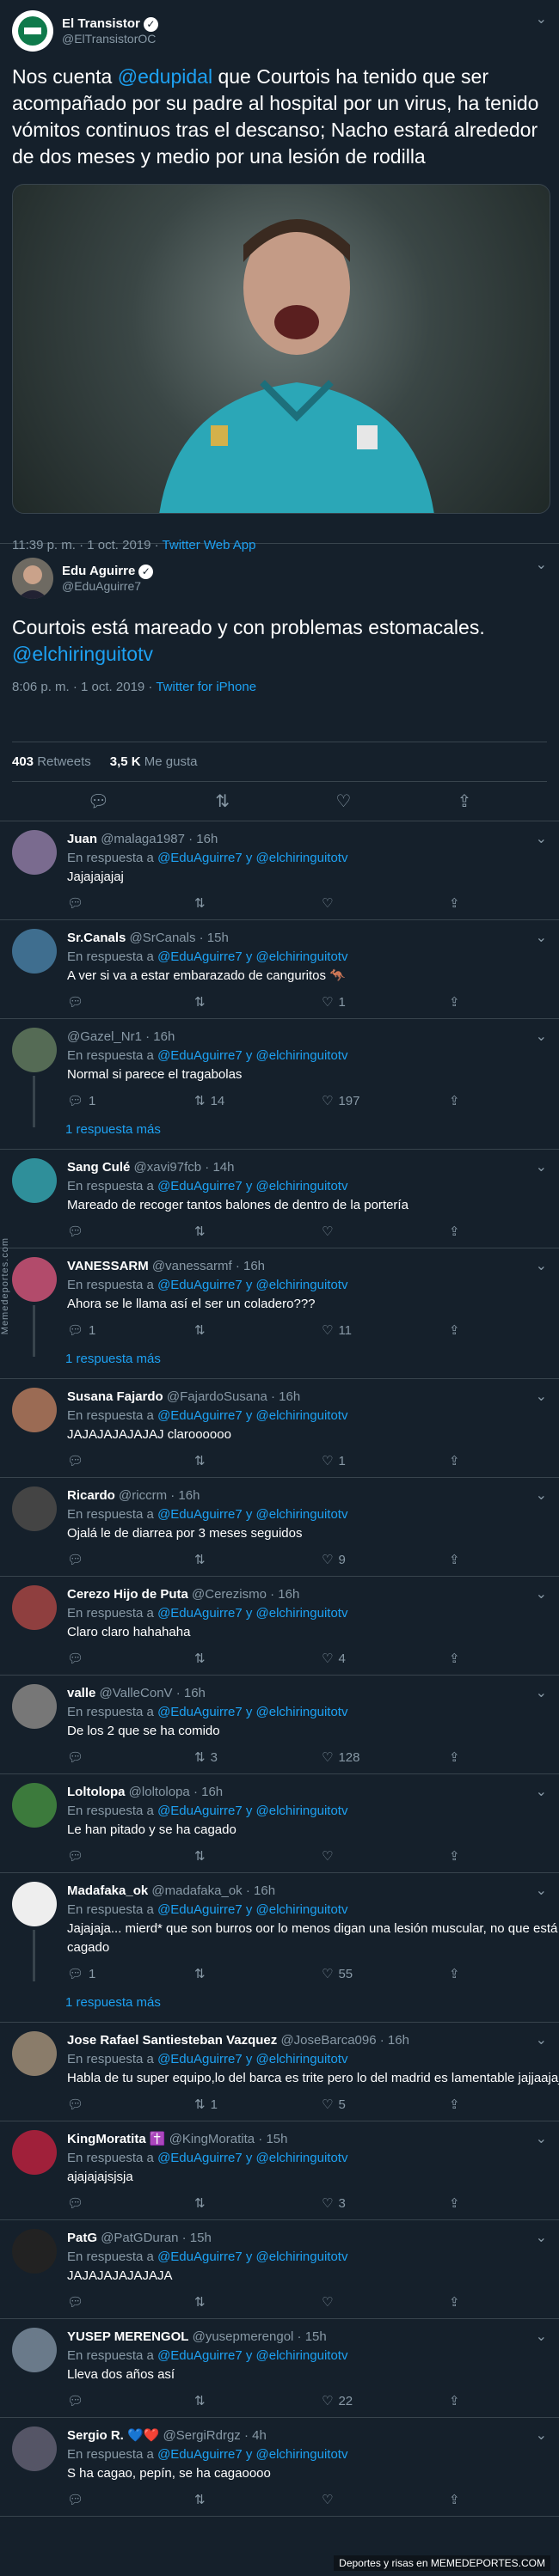 The image size is (559, 2576). What do you see at coordinates (98, 801) in the screenshot?
I see `reply-icon: 💬︎` at bounding box center [98, 801].